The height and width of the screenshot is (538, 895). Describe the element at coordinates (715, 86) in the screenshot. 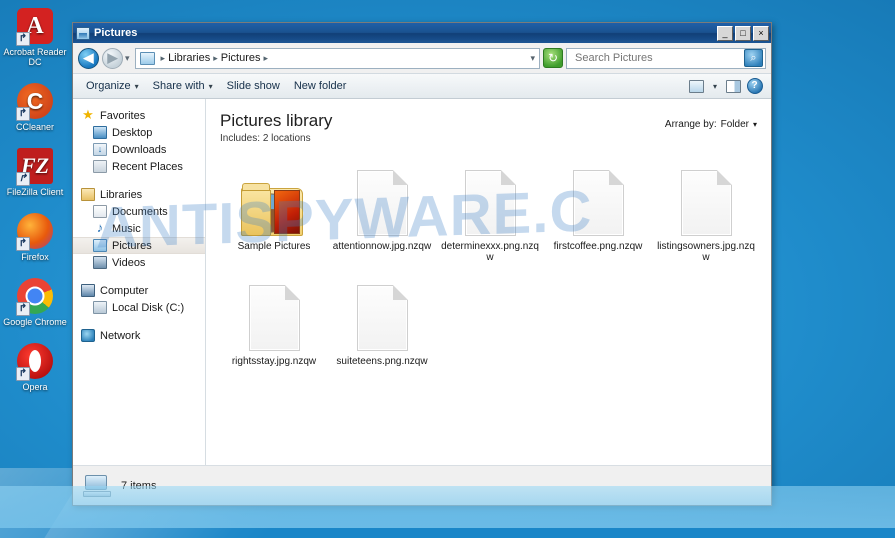

I see `view-dropdown-button: ▾` at that location.